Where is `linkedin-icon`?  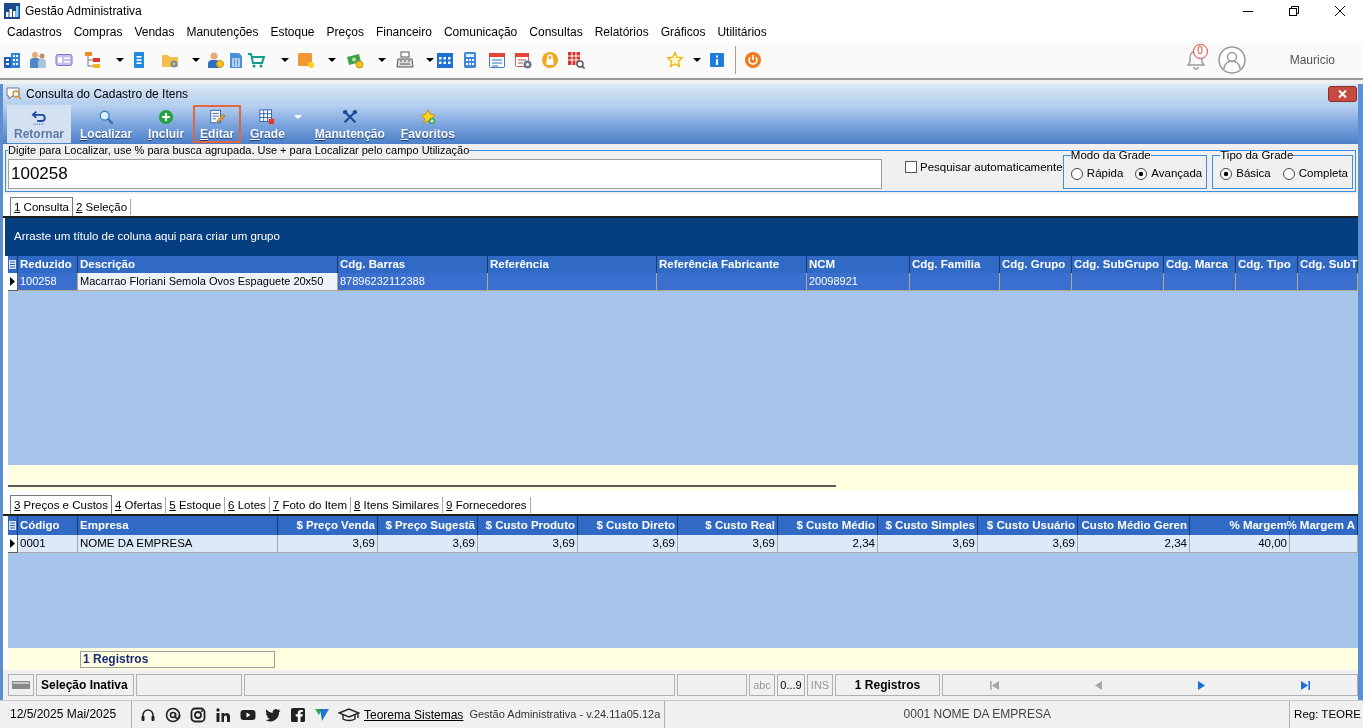 linkedin-icon is located at coordinates (223, 714).